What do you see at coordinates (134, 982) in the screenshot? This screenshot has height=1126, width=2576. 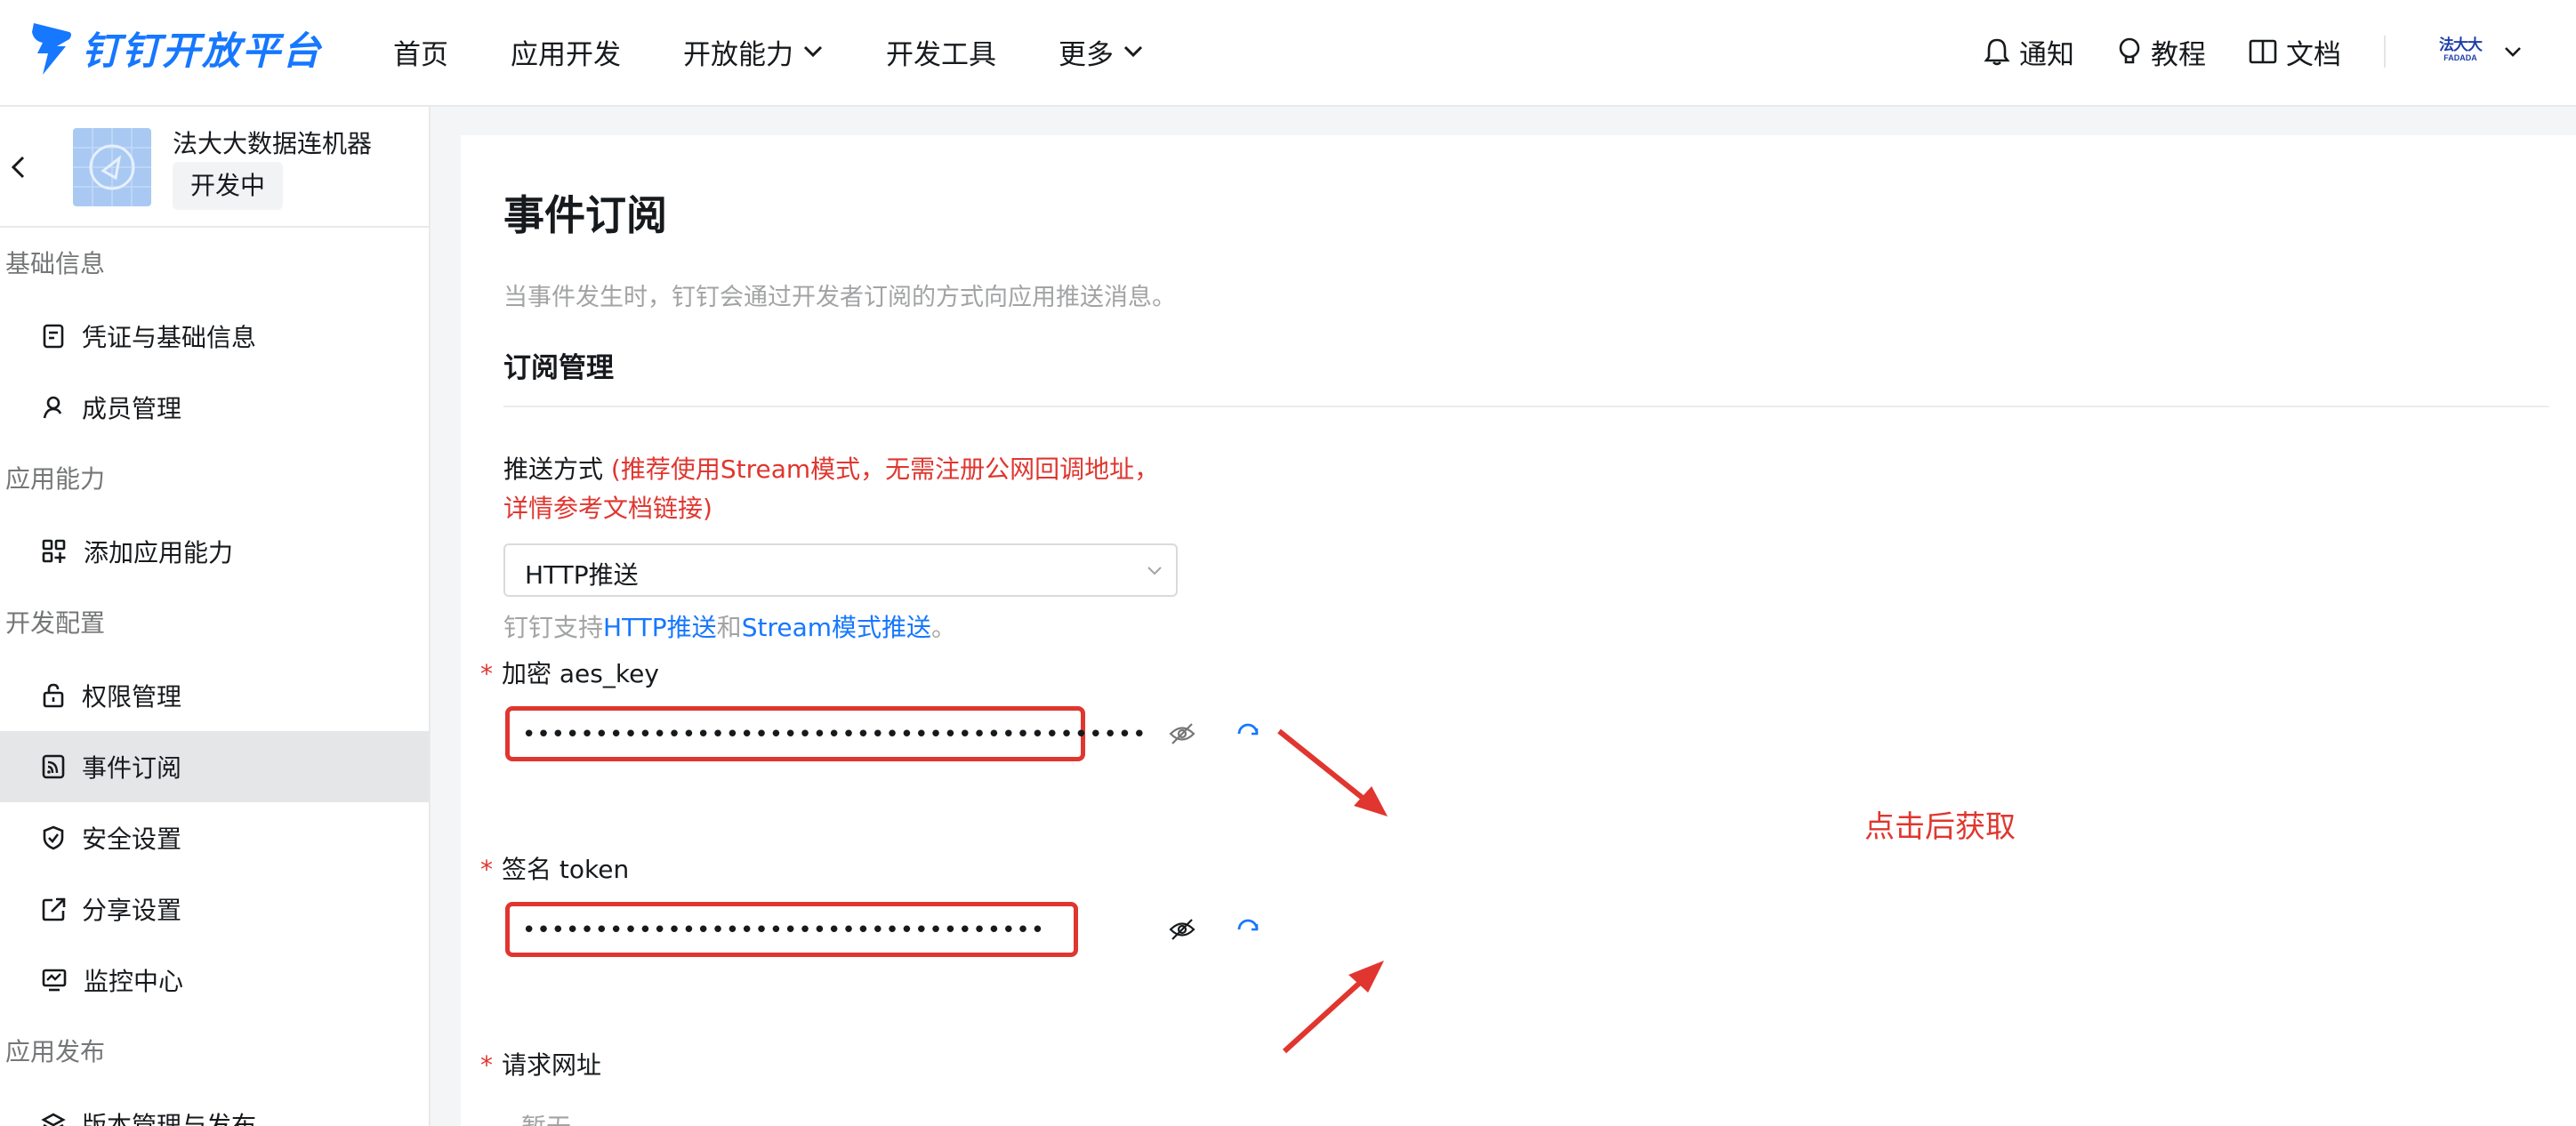 I see `sidebar-item-label: 监控中心` at bounding box center [134, 982].